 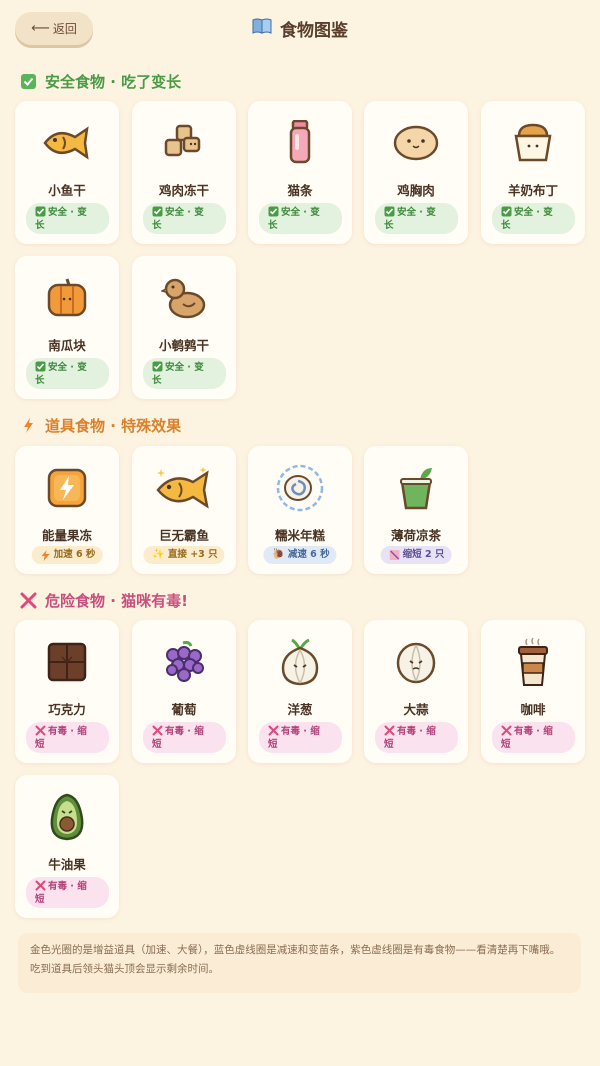 I want to click on onion-icon, so click(x=300, y=662).